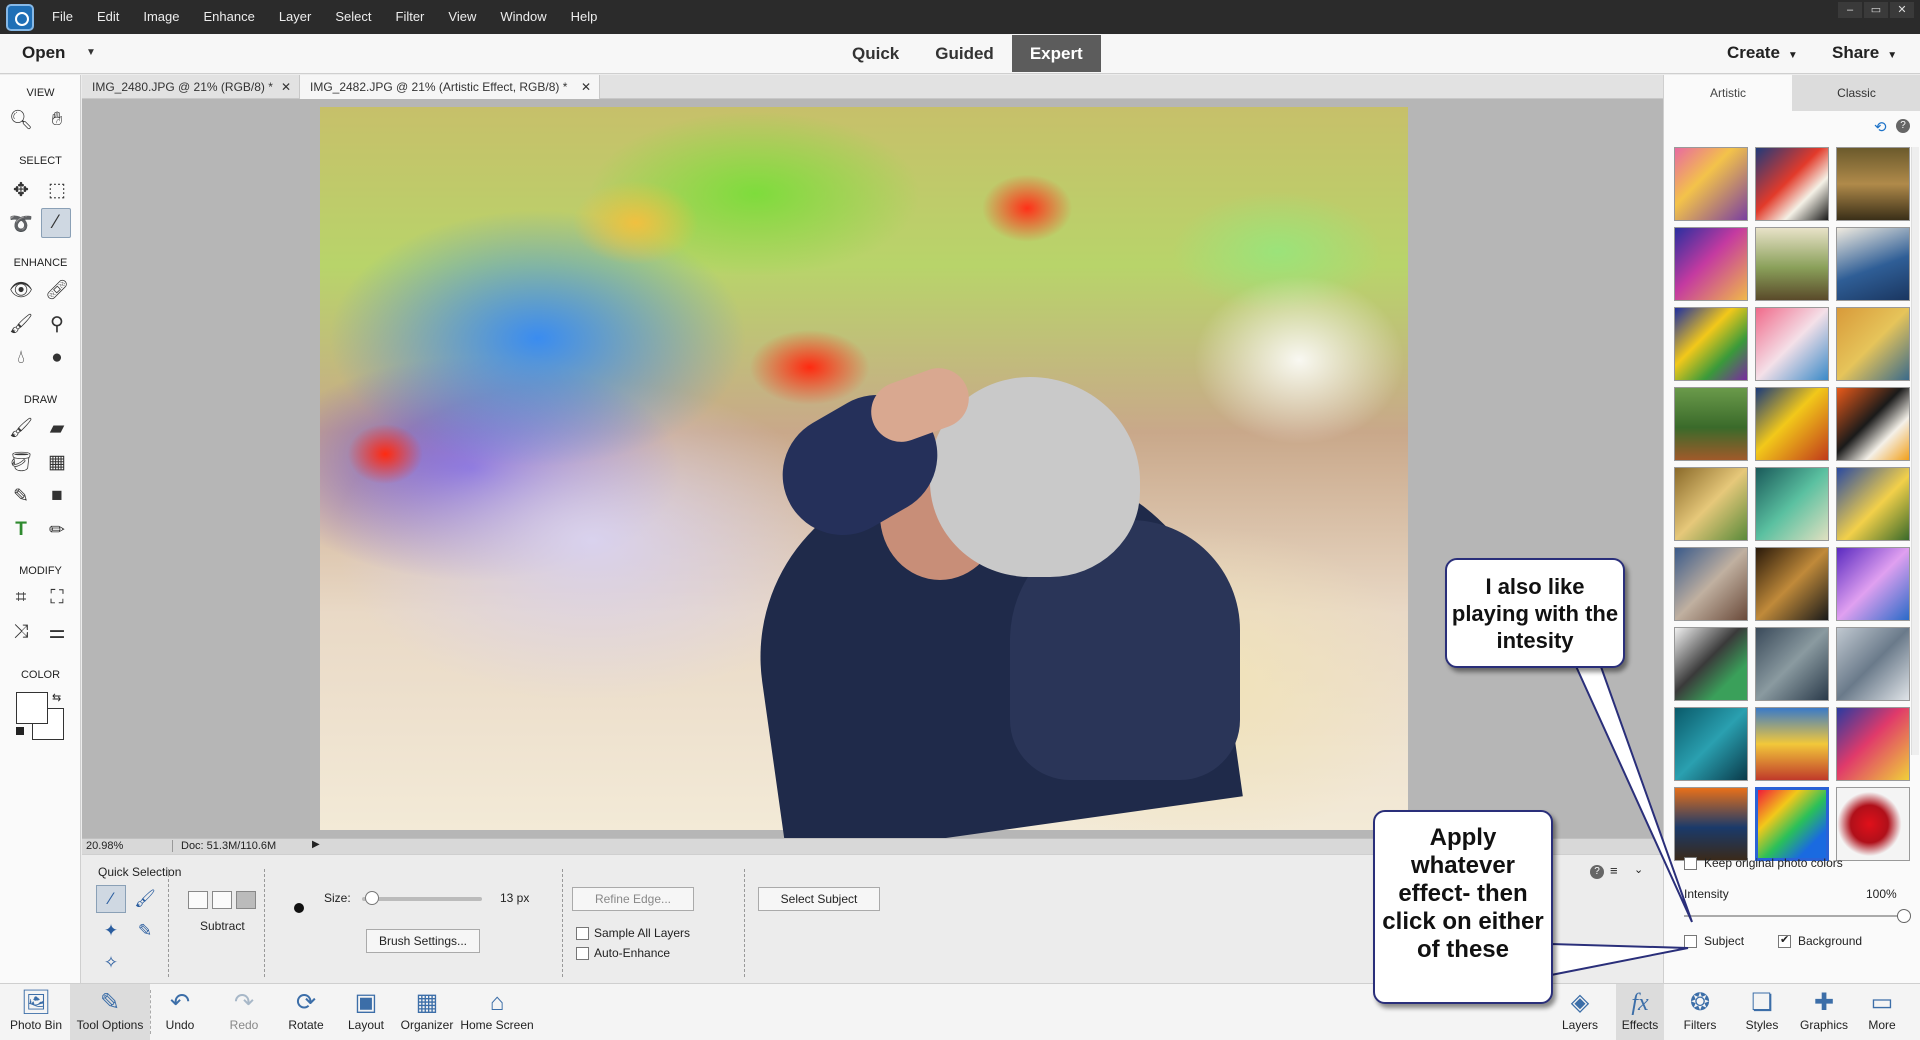 Image resolution: width=1920 pixels, height=1040 pixels. I want to click on redo-button: ↷ Redo, so click(244, 1012).